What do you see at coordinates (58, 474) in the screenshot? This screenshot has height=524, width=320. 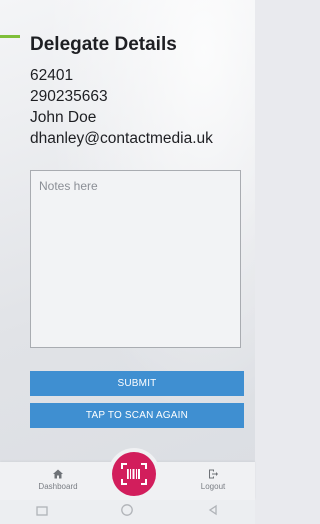 I see `home-icon` at bounding box center [58, 474].